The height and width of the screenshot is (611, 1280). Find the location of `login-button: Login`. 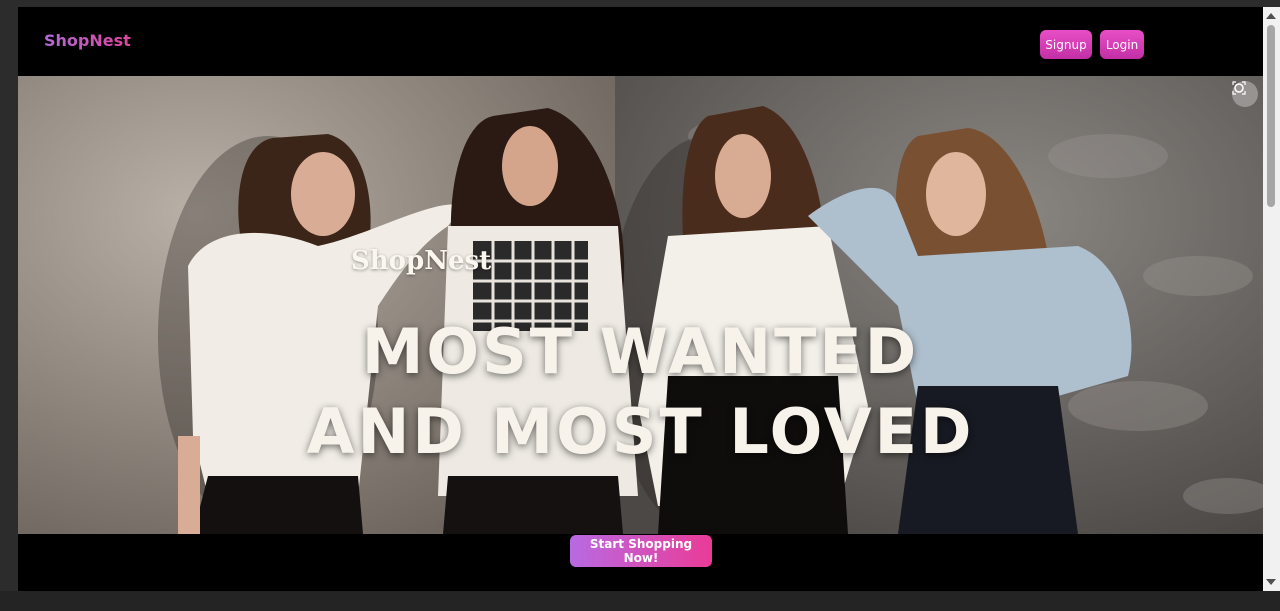

login-button: Login is located at coordinates (1122, 44).